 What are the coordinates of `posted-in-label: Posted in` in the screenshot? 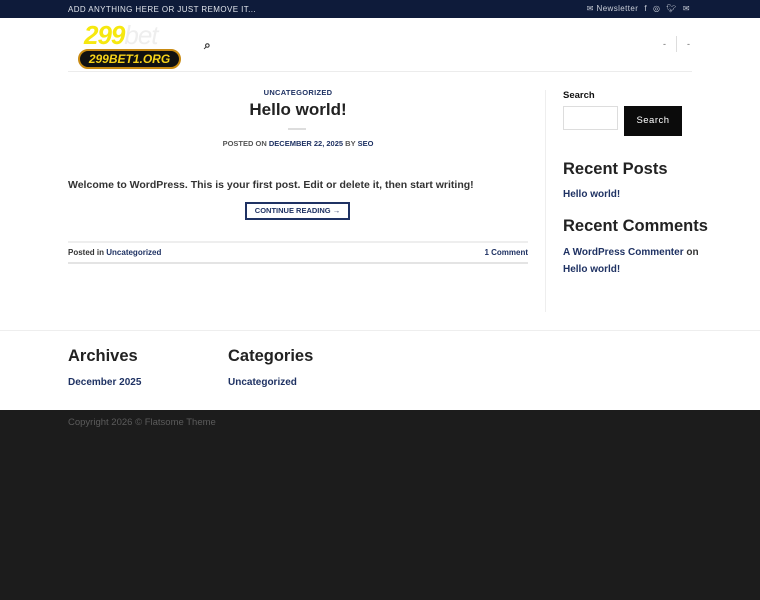 It's located at (86, 252).